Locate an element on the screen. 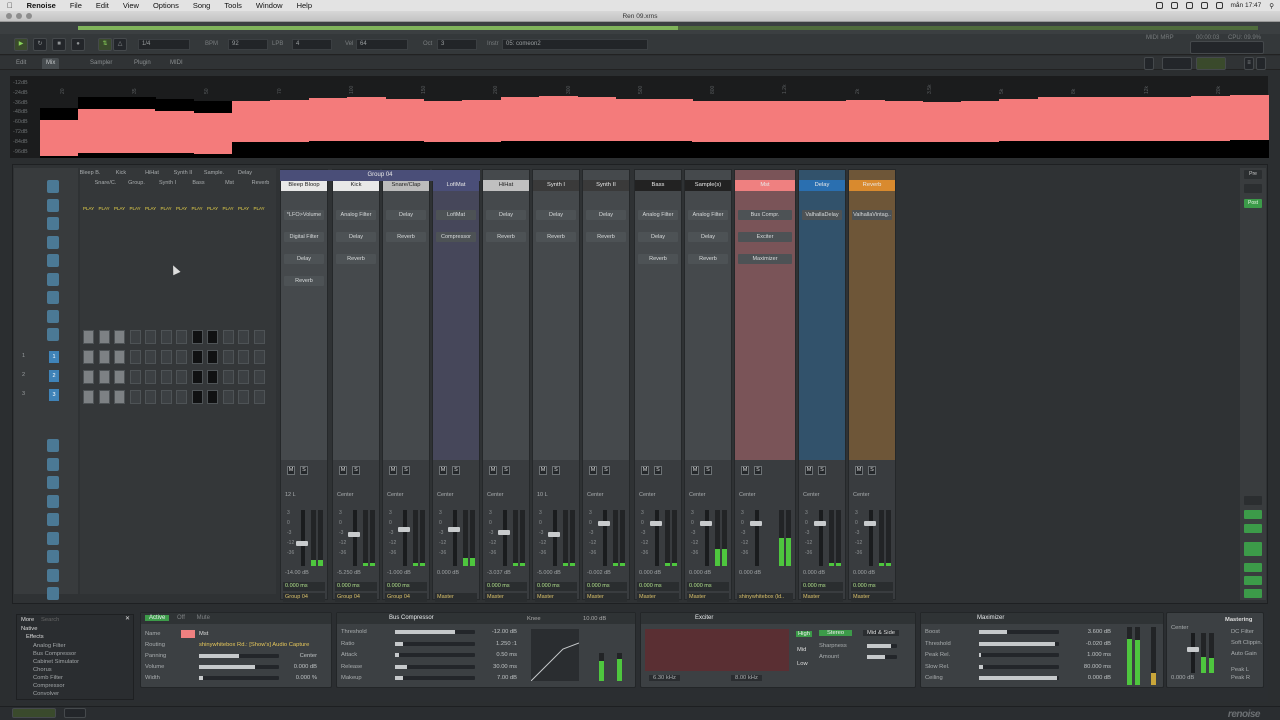 This screenshot has width=1280, height=720. browser-item: Compressor is located at coordinates (49, 686).